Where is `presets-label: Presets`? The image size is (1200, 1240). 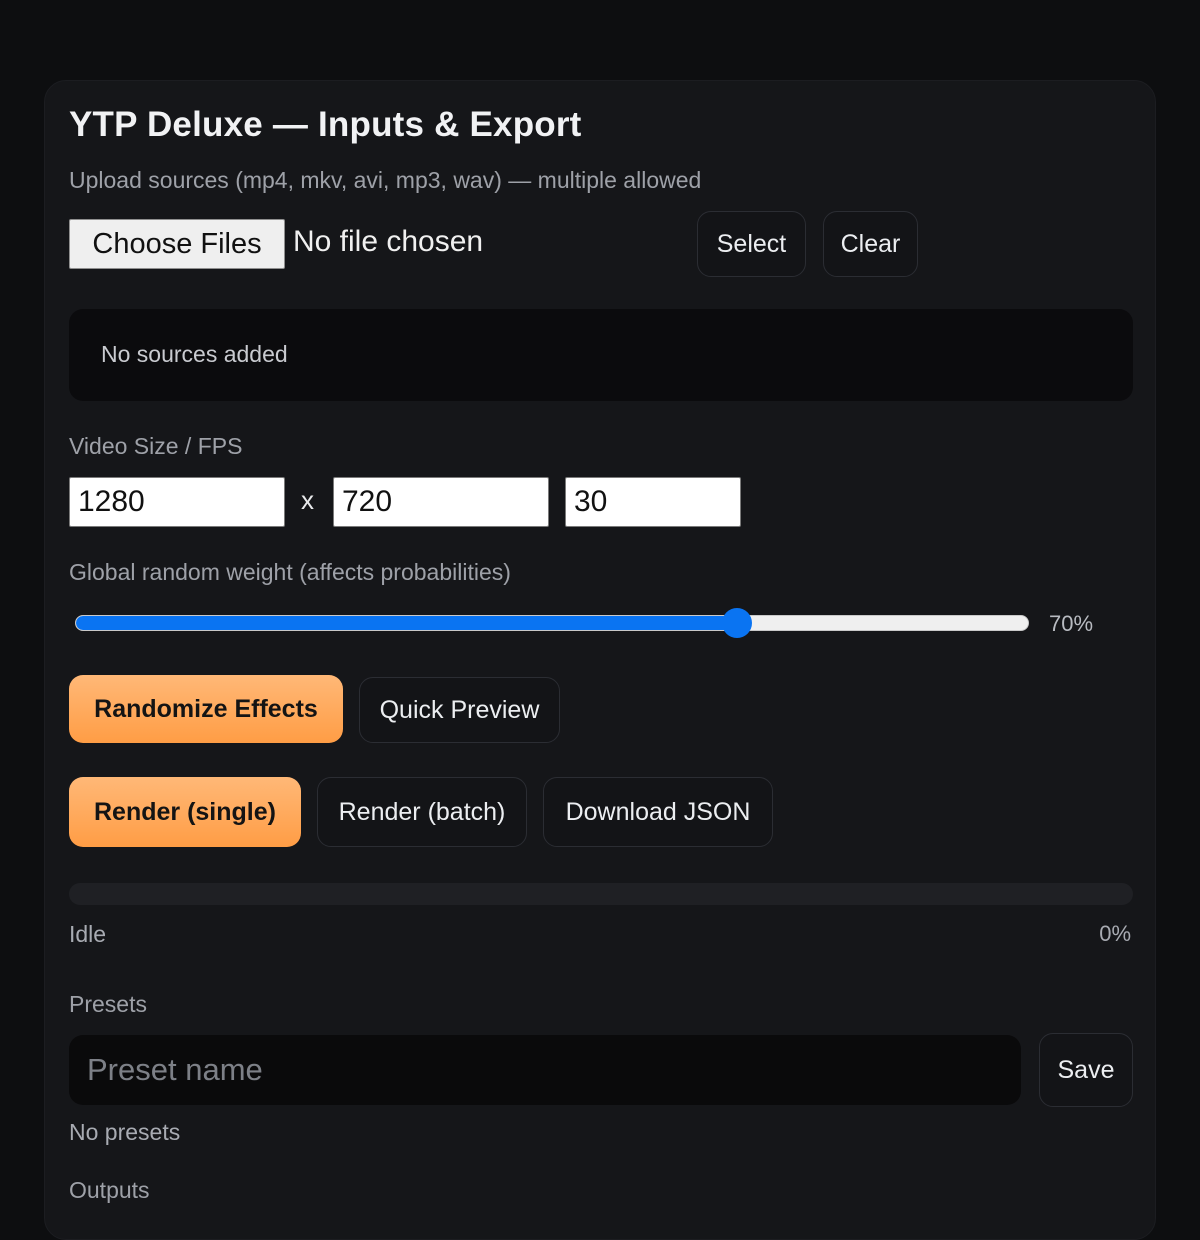 presets-label: Presets is located at coordinates (108, 1004).